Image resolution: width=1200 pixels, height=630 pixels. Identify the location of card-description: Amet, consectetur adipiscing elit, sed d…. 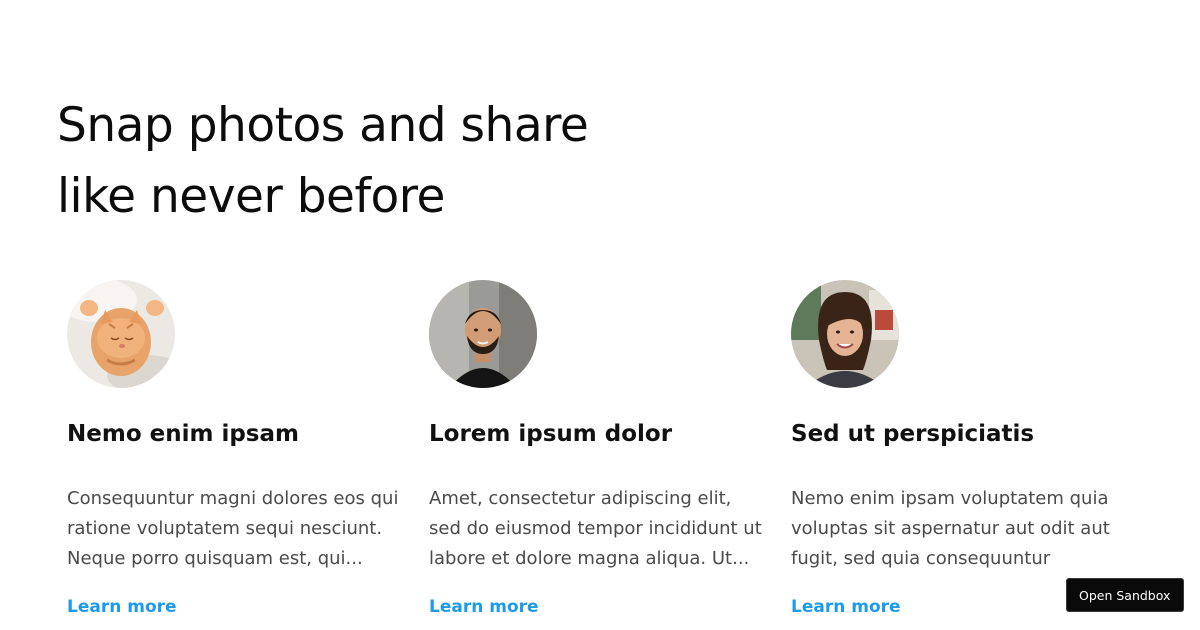
(595, 528).